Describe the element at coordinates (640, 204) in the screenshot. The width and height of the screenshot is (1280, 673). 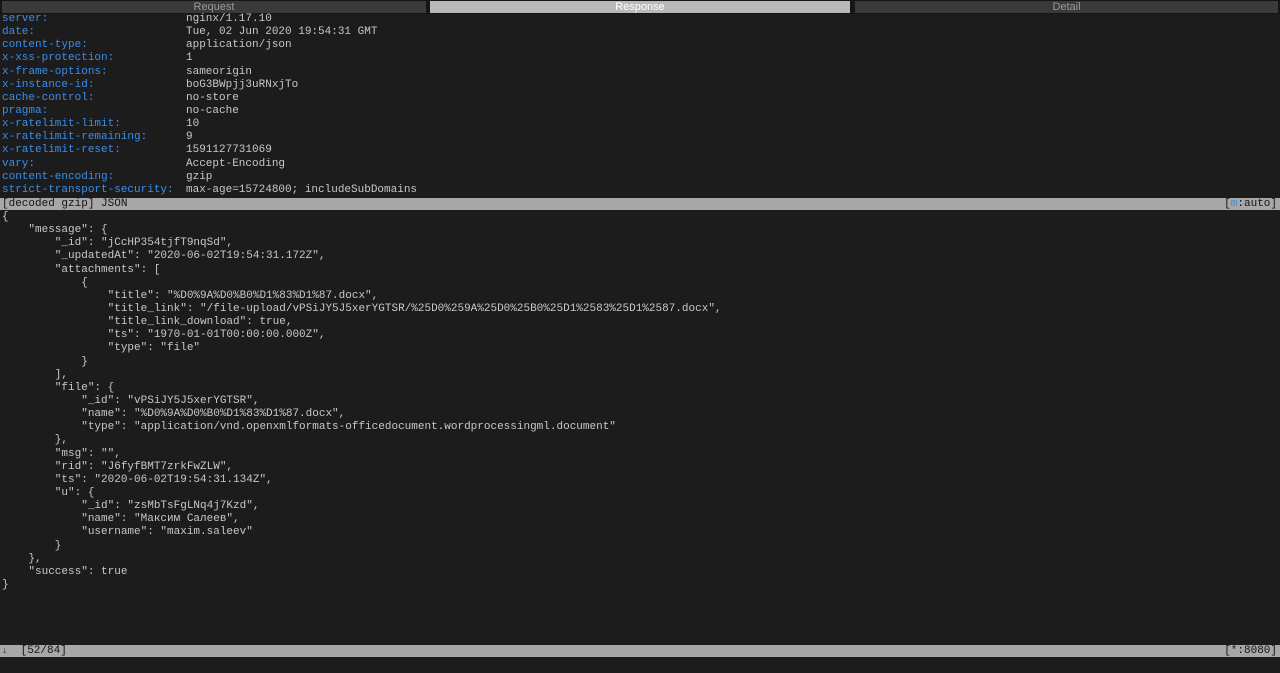
I see `content-view-bar: [decoded gzip] JSON [m:auto]` at that location.